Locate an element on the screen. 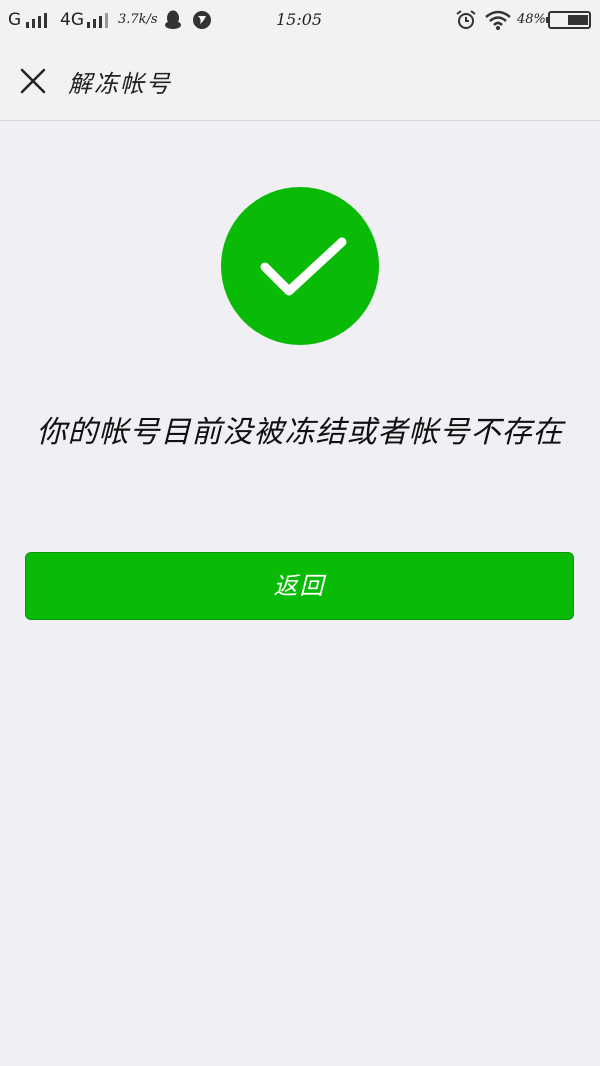 The image size is (600, 1066). battery-percent: 48% is located at coordinates (531, 19).